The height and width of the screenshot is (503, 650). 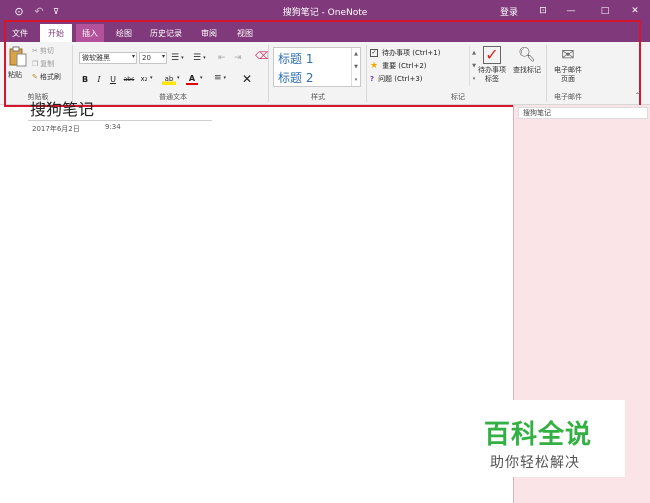 What do you see at coordinates (129, 79) in the screenshot?
I see `strikethrough-button: abc` at bounding box center [129, 79].